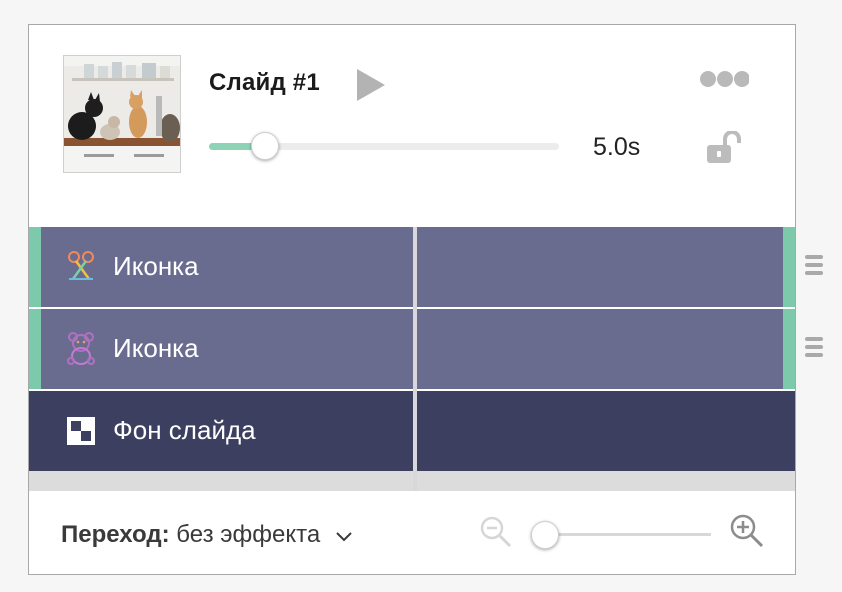  I want to click on duration-slider-knob, so click(265, 146).